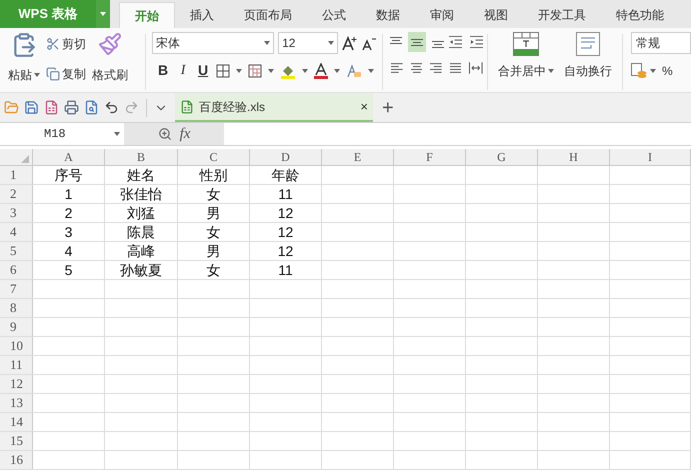  I want to click on text-style-button: I, so click(183, 70).